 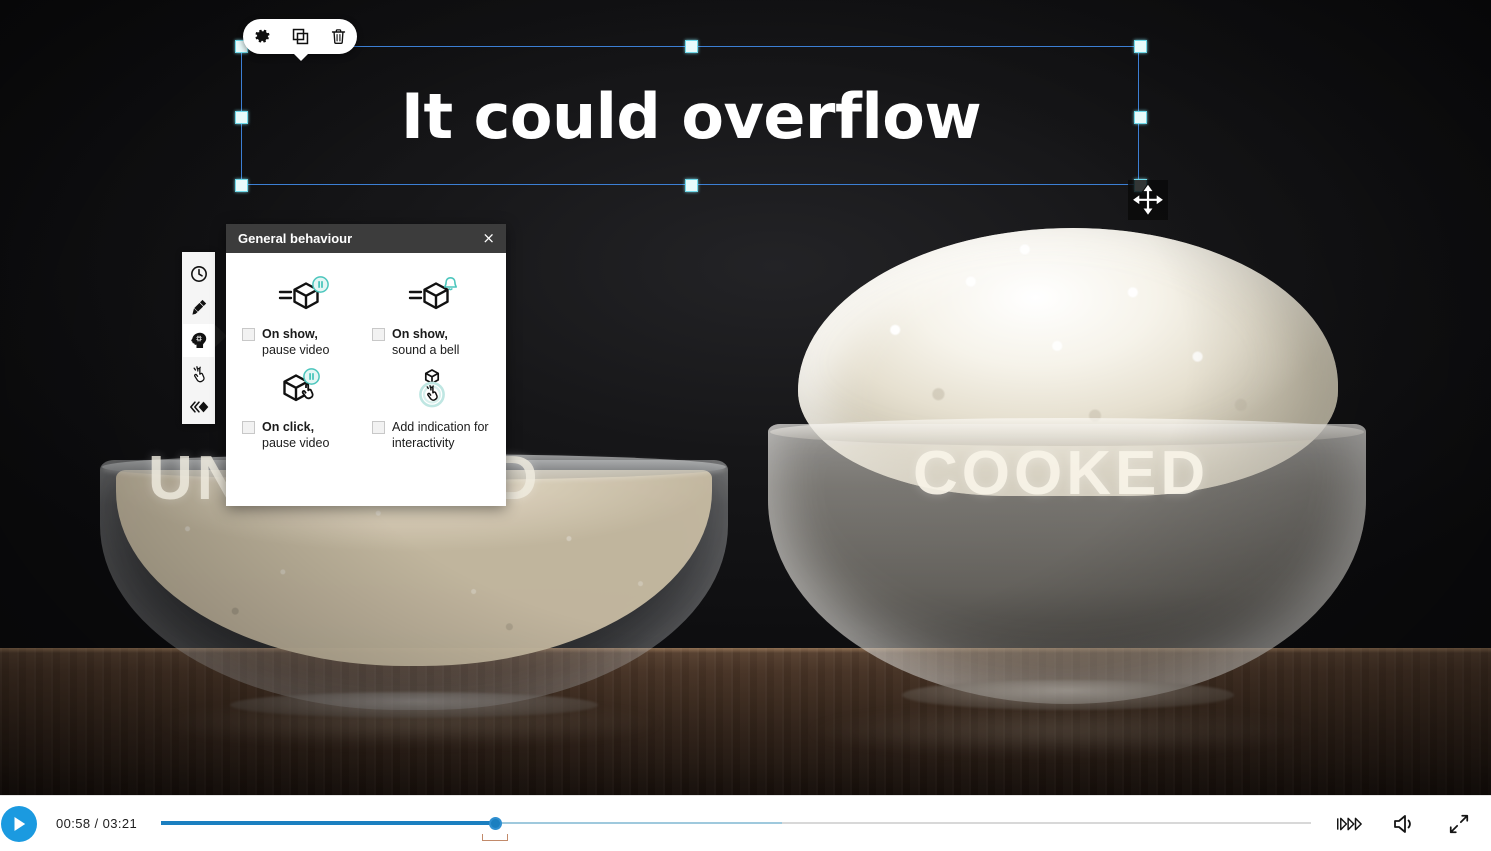 What do you see at coordinates (691, 46) in the screenshot?
I see `resize-handle-top-center` at bounding box center [691, 46].